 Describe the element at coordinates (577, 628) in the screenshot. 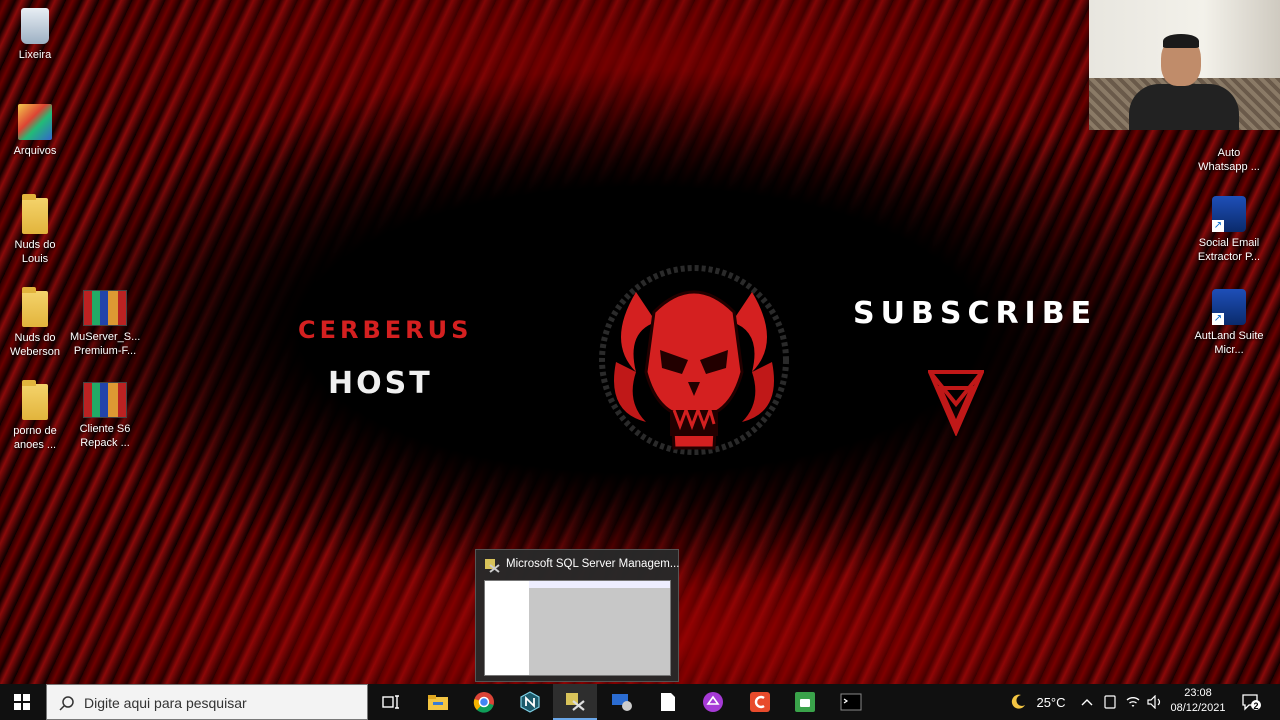

I see `thumbnail-window-preview` at that location.